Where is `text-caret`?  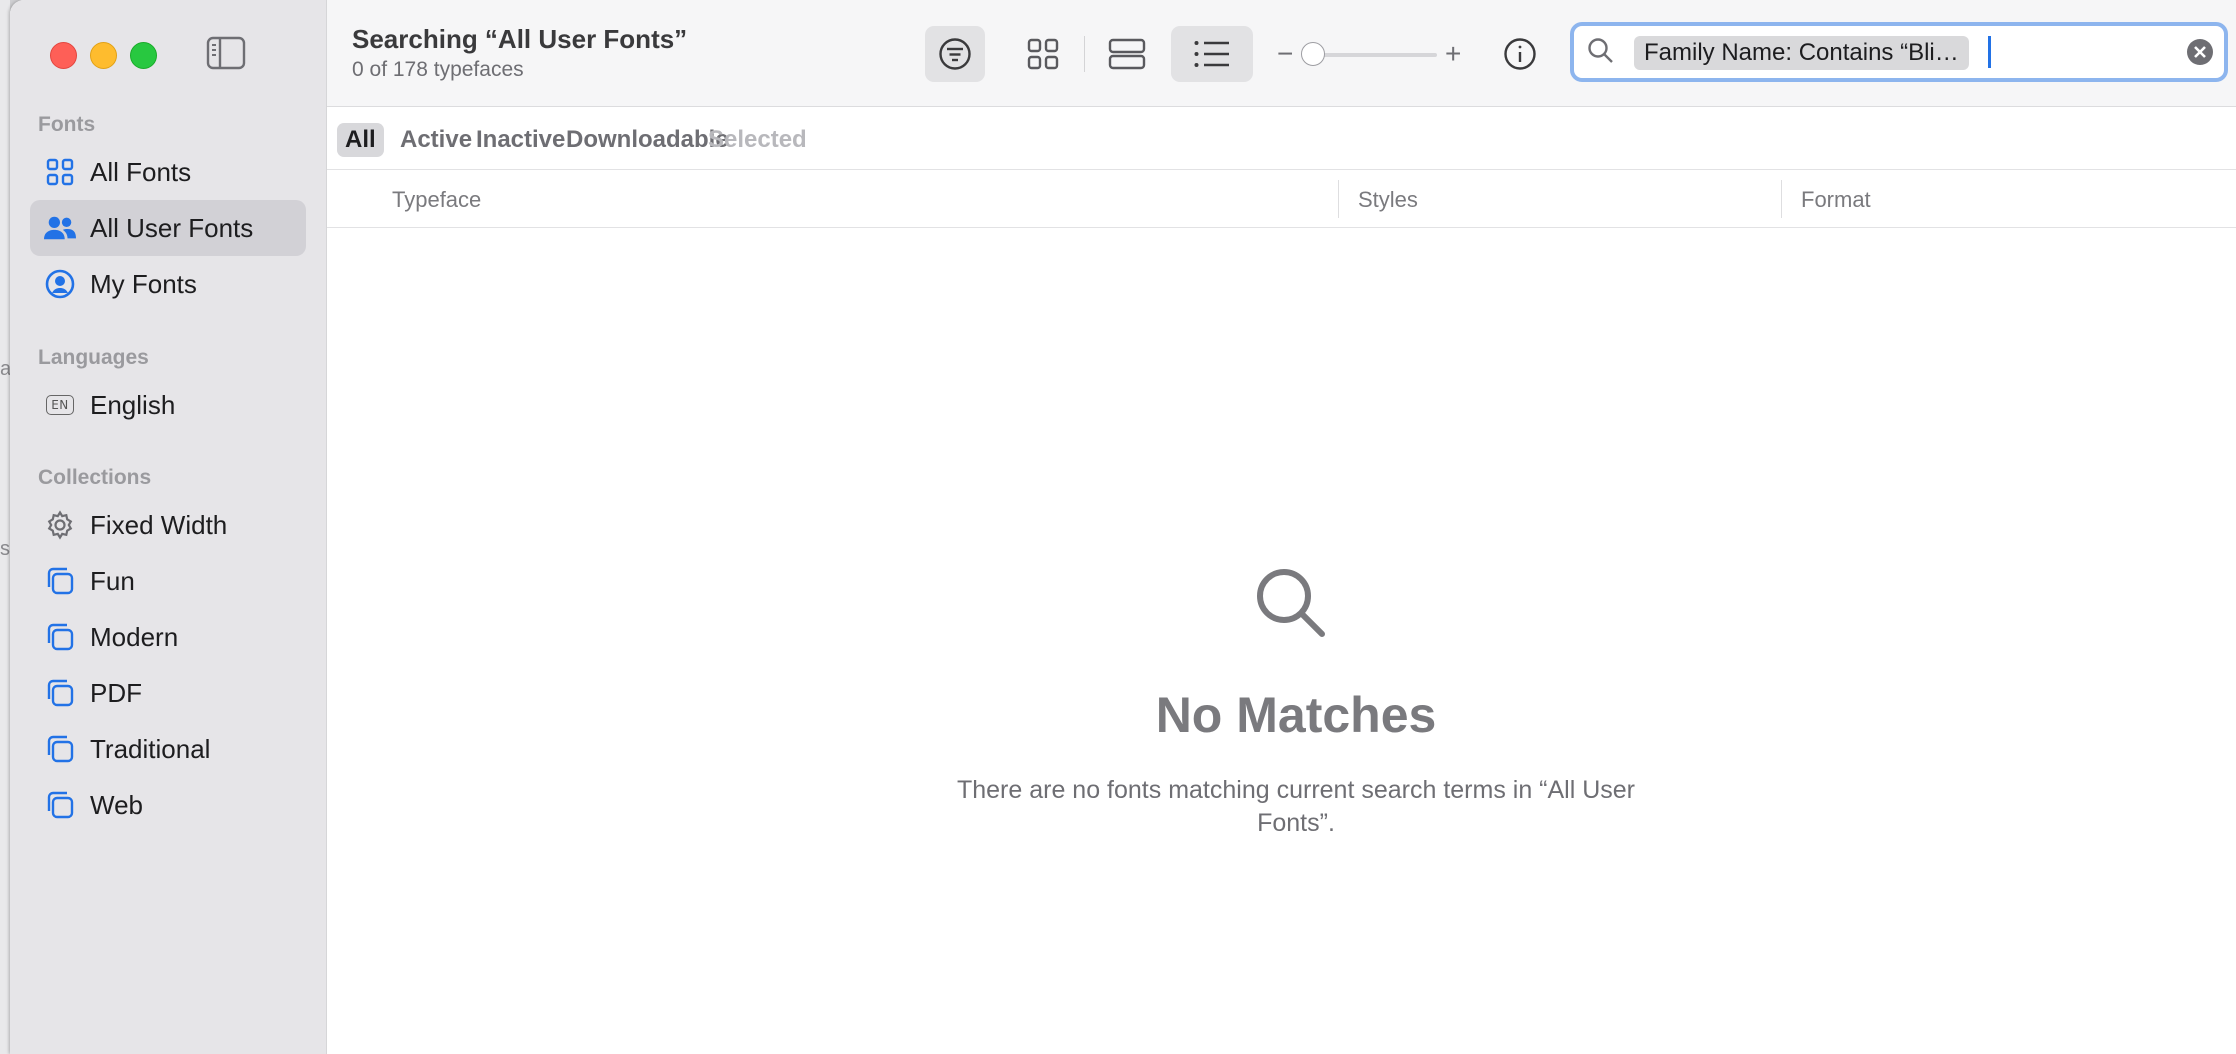 text-caret is located at coordinates (1989, 52).